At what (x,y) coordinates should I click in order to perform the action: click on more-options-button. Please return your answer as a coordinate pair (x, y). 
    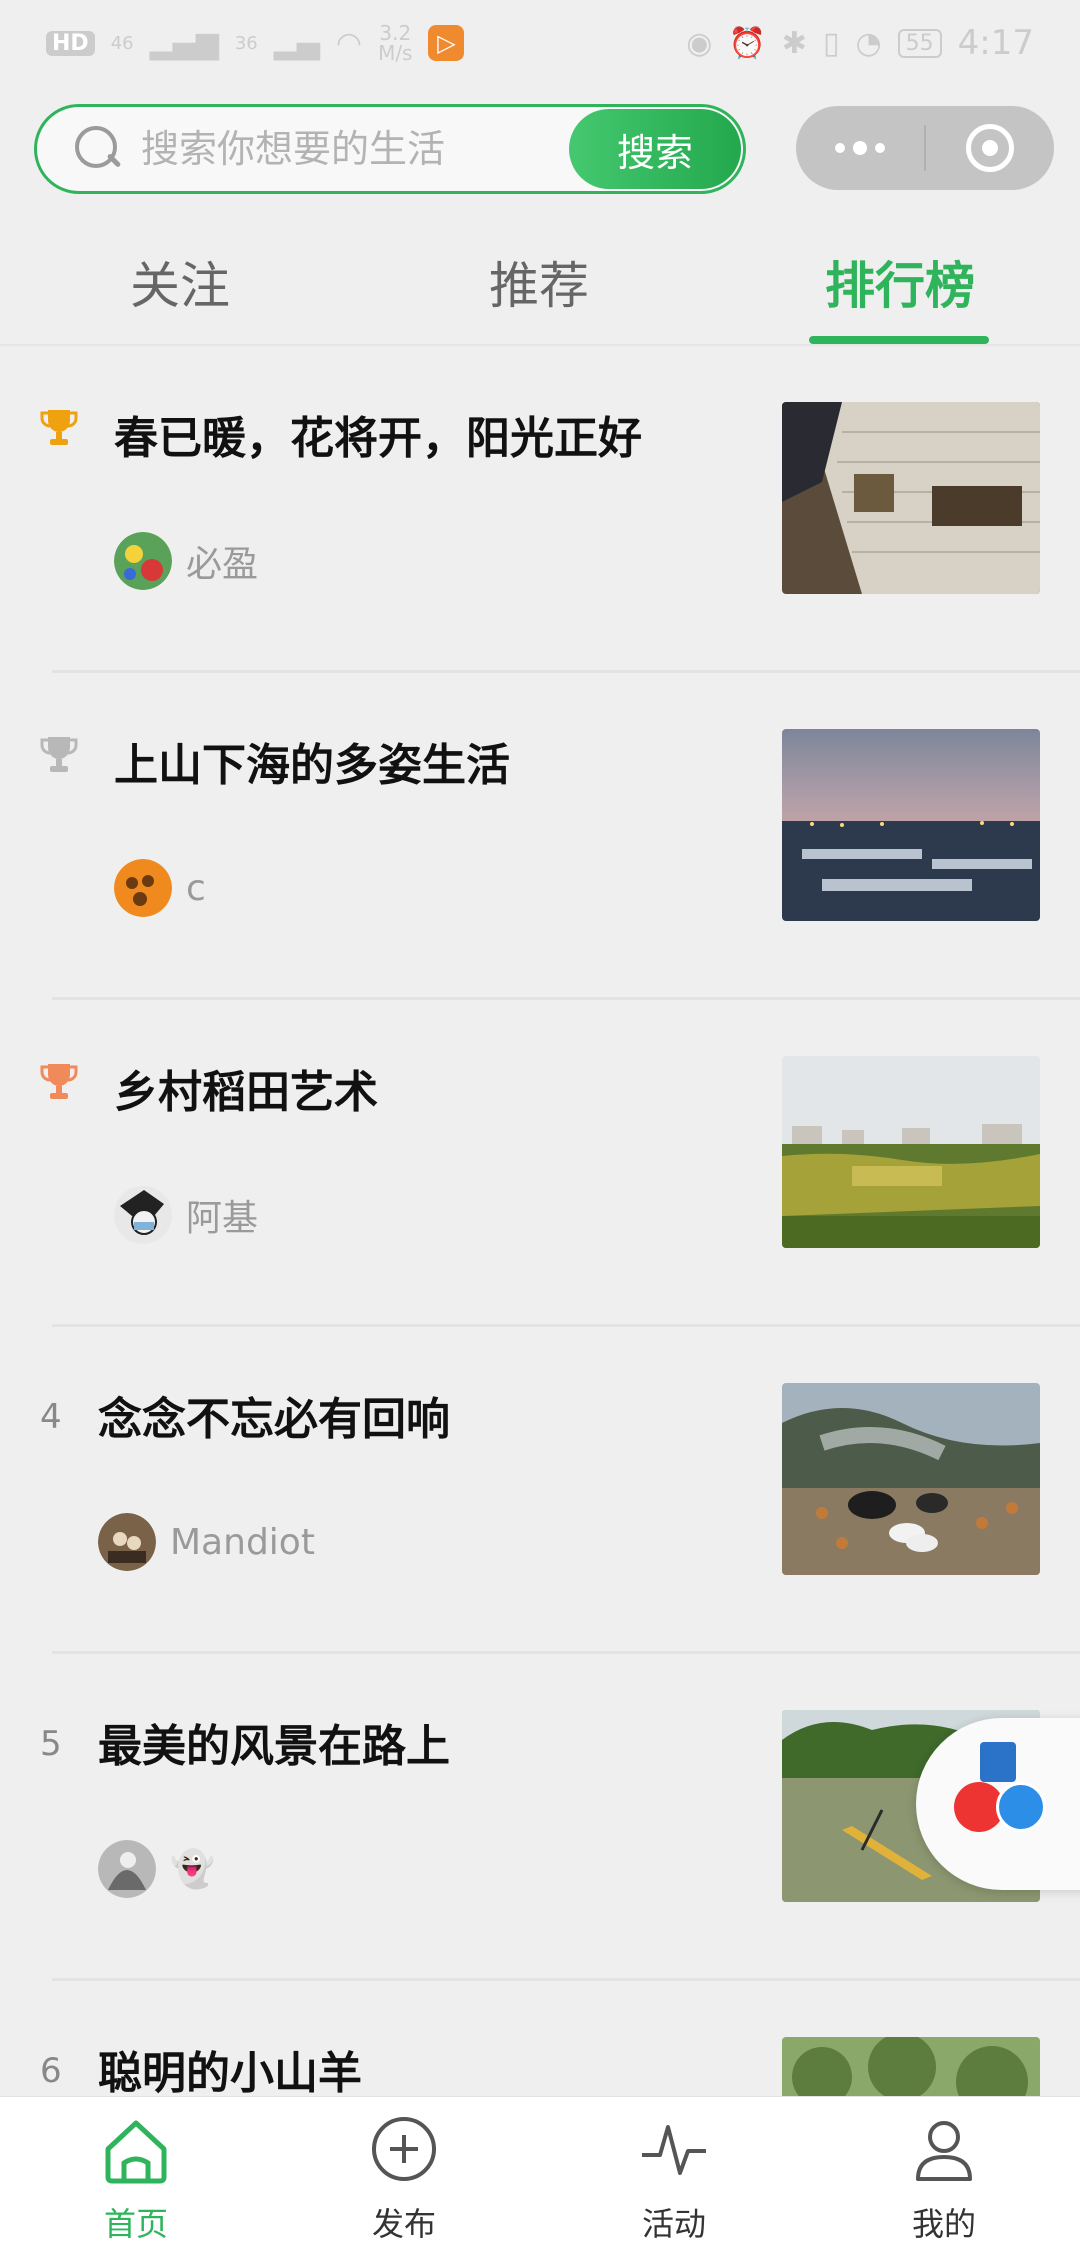
    Looking at the image, I should click on (860, 148).